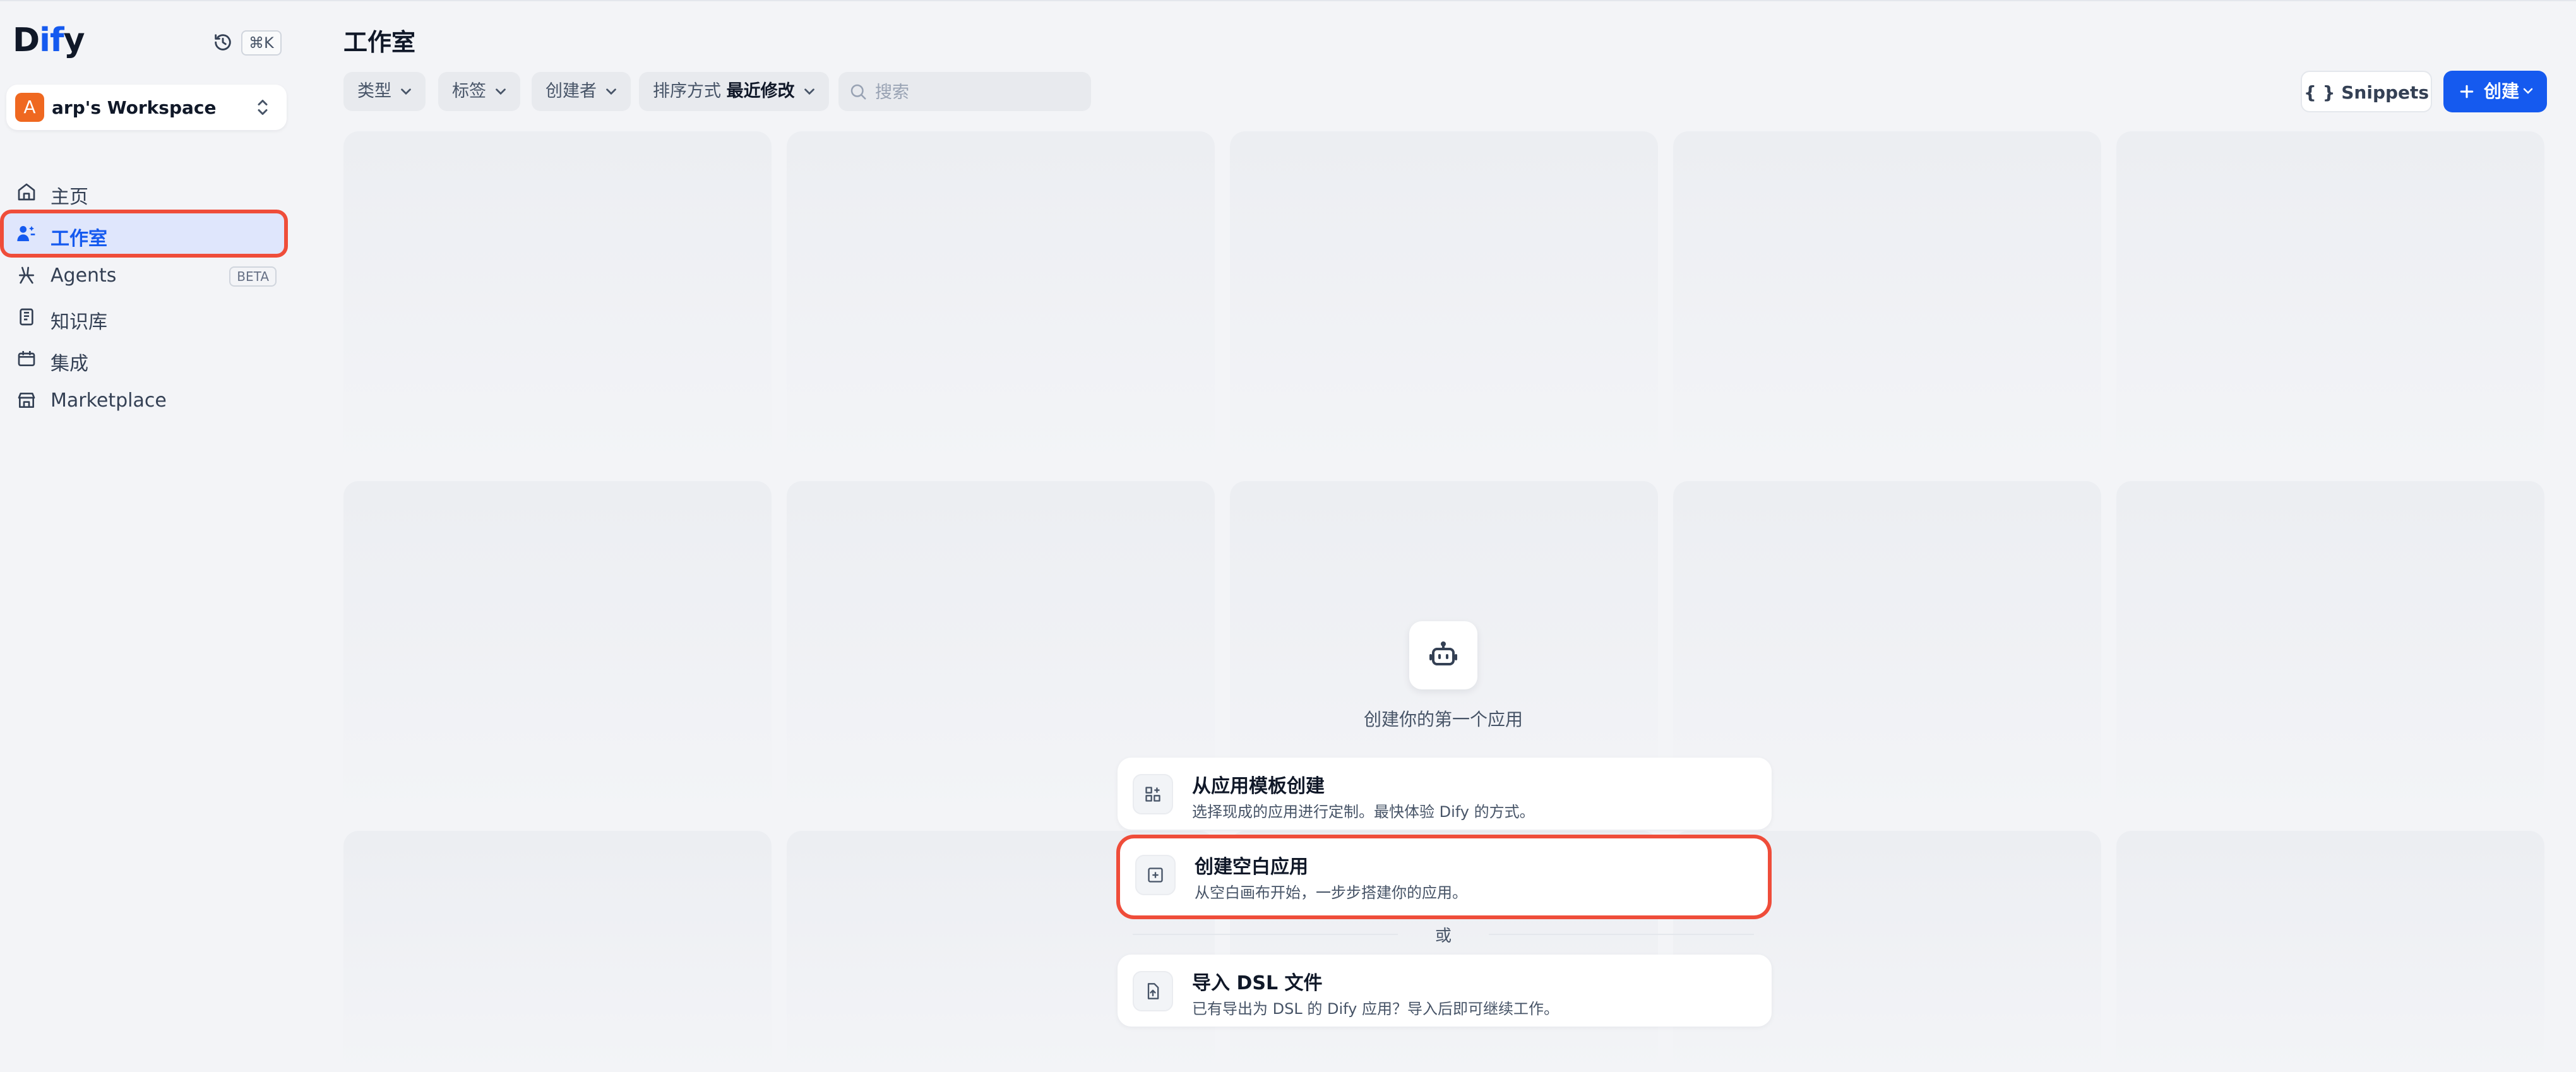  Describe the element at coordinates (79, 322) in the screenshot. I see `sidebar-item-label: 知识库` at that location.